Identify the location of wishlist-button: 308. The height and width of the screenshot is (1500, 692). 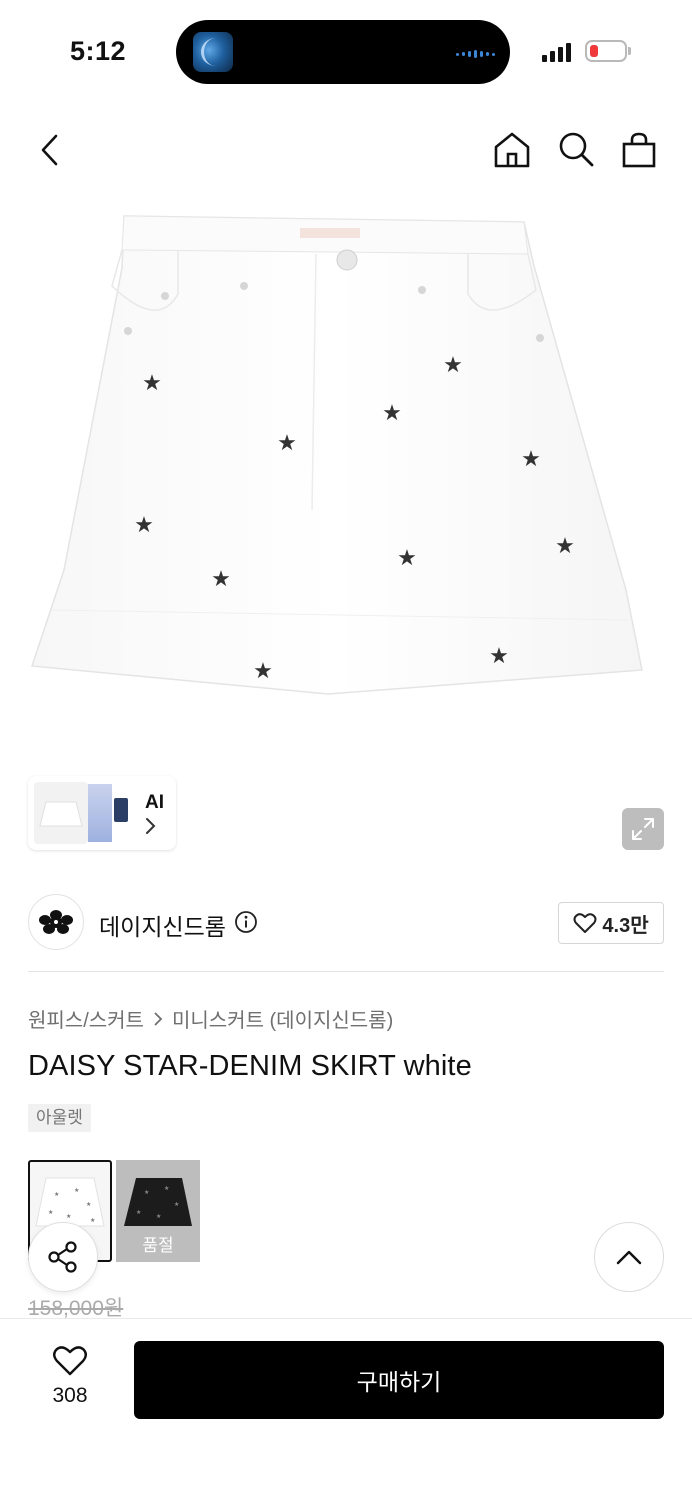
(70, 1376).